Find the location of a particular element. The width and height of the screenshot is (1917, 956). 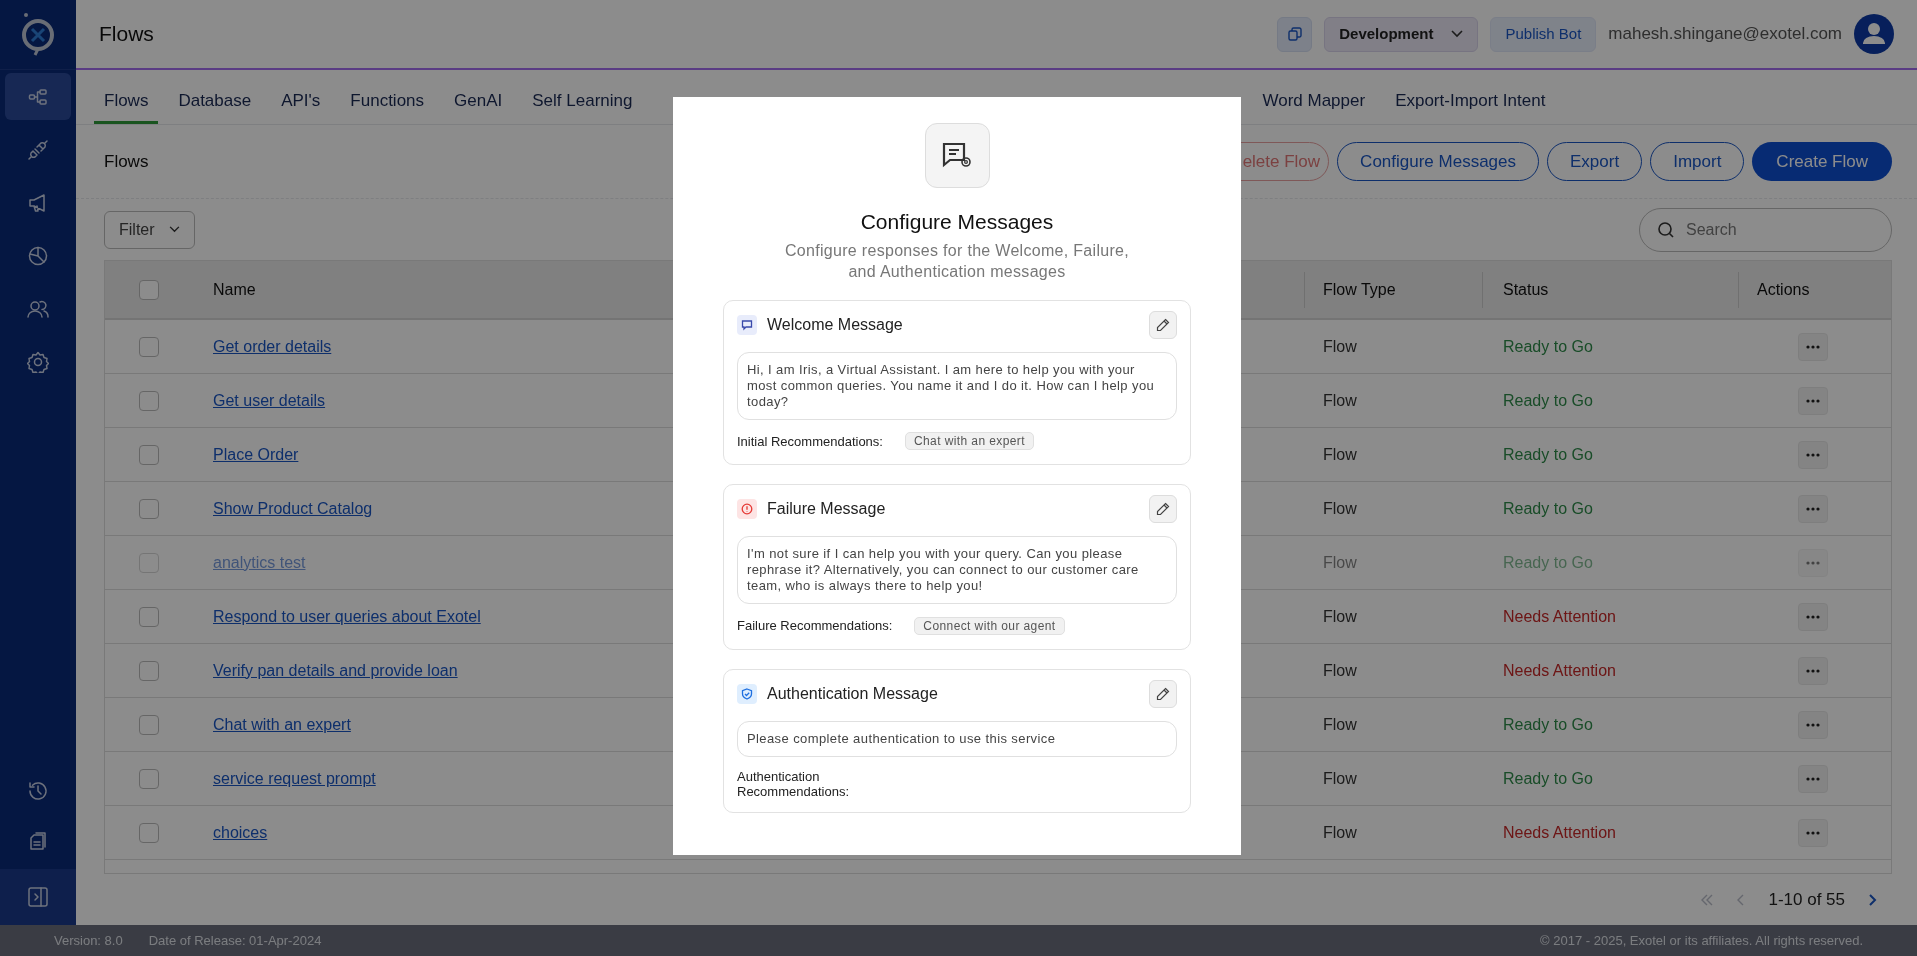

search-field: Search is located at coordinates (1765, 229).